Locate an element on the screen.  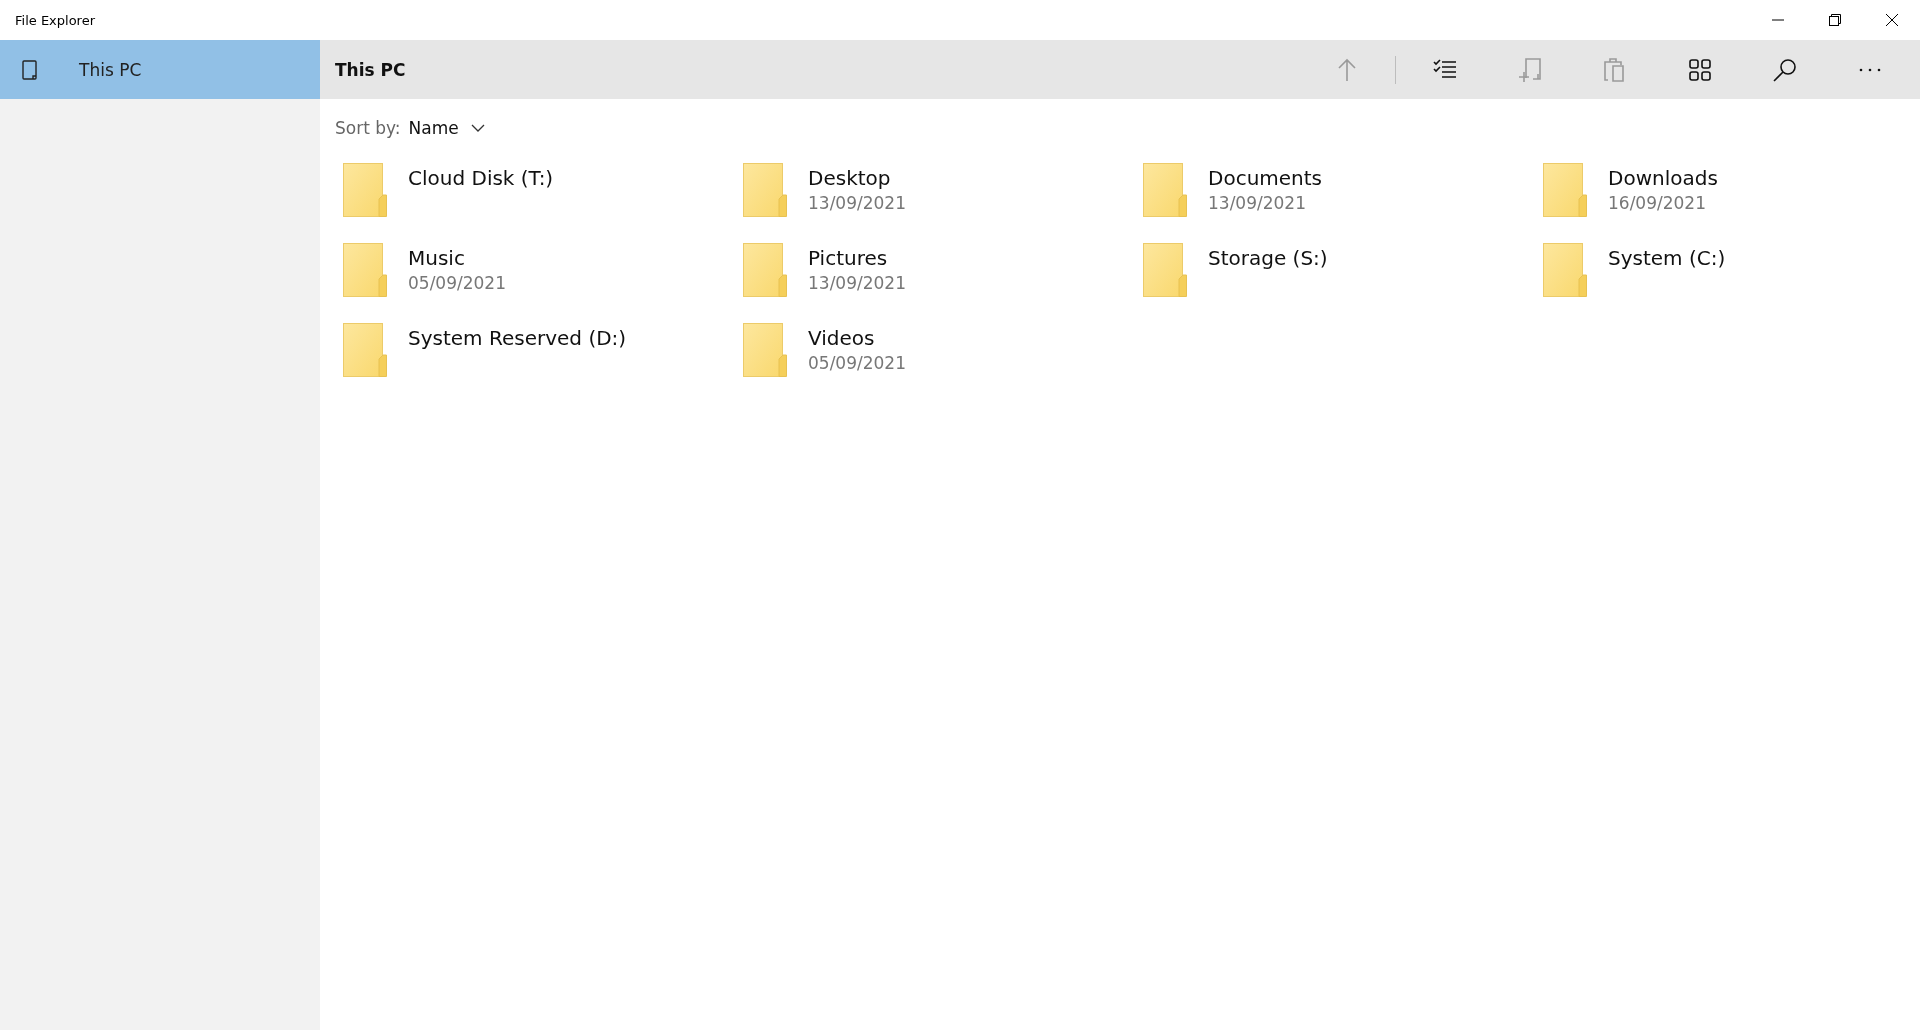
sort-label: Sort by: is located at coordinates (368, 128).